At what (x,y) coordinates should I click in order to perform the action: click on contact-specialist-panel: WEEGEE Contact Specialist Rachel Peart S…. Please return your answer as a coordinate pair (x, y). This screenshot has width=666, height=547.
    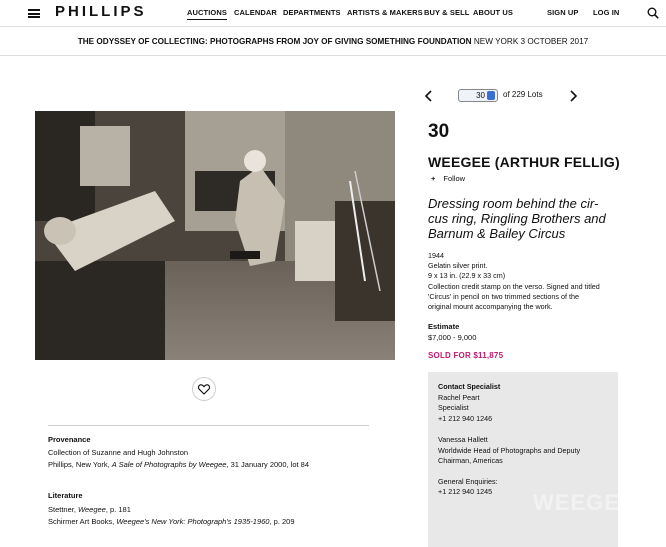
    Looking at the image, I should click on (523, 459).